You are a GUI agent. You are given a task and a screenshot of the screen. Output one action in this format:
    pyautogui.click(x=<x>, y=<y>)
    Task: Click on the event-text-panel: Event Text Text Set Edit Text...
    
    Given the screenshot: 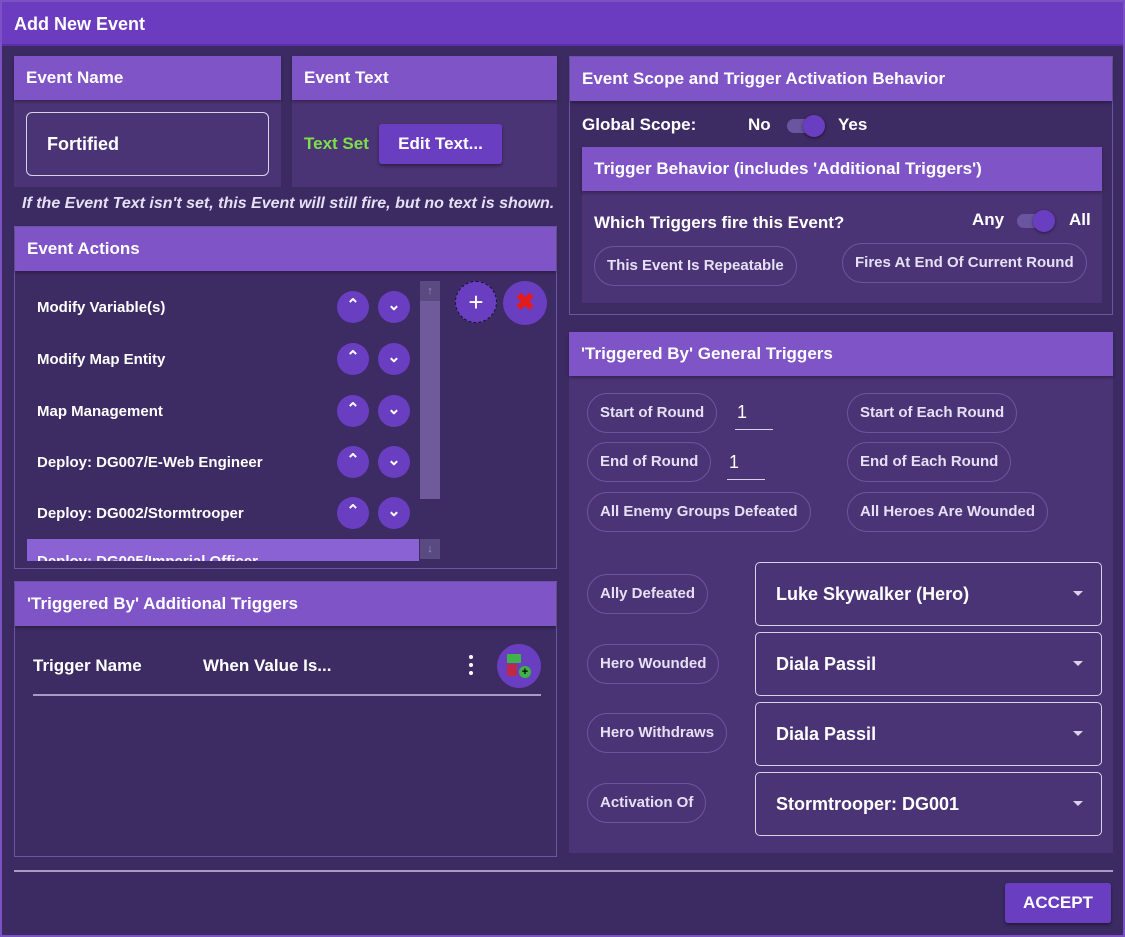 What is the action you would take?
    pyautogui.click(x=424, y=121)
    